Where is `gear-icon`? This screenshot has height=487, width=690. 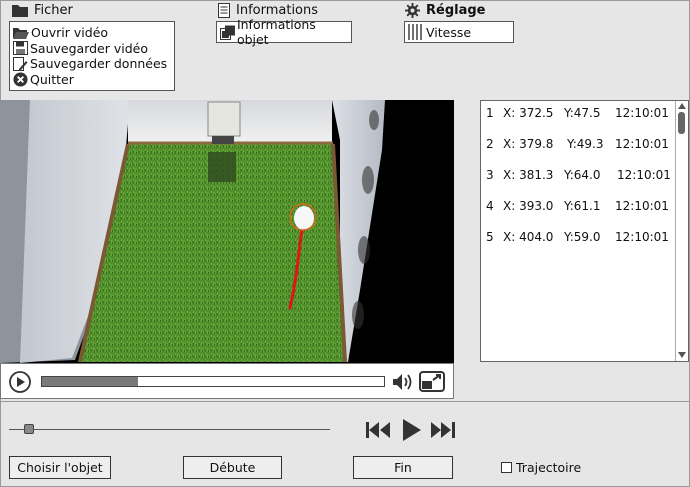 gear-icon is located at coordinates (412, 10).